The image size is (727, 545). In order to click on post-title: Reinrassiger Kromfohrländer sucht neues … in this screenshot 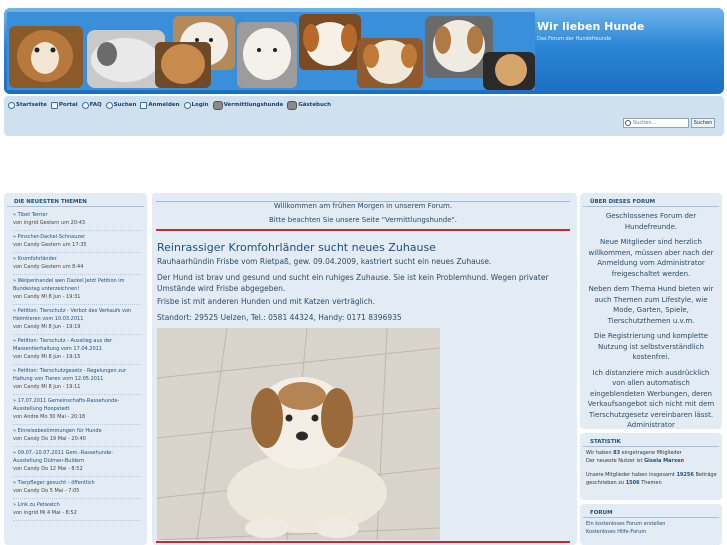, I will do `click(296, 247)`.